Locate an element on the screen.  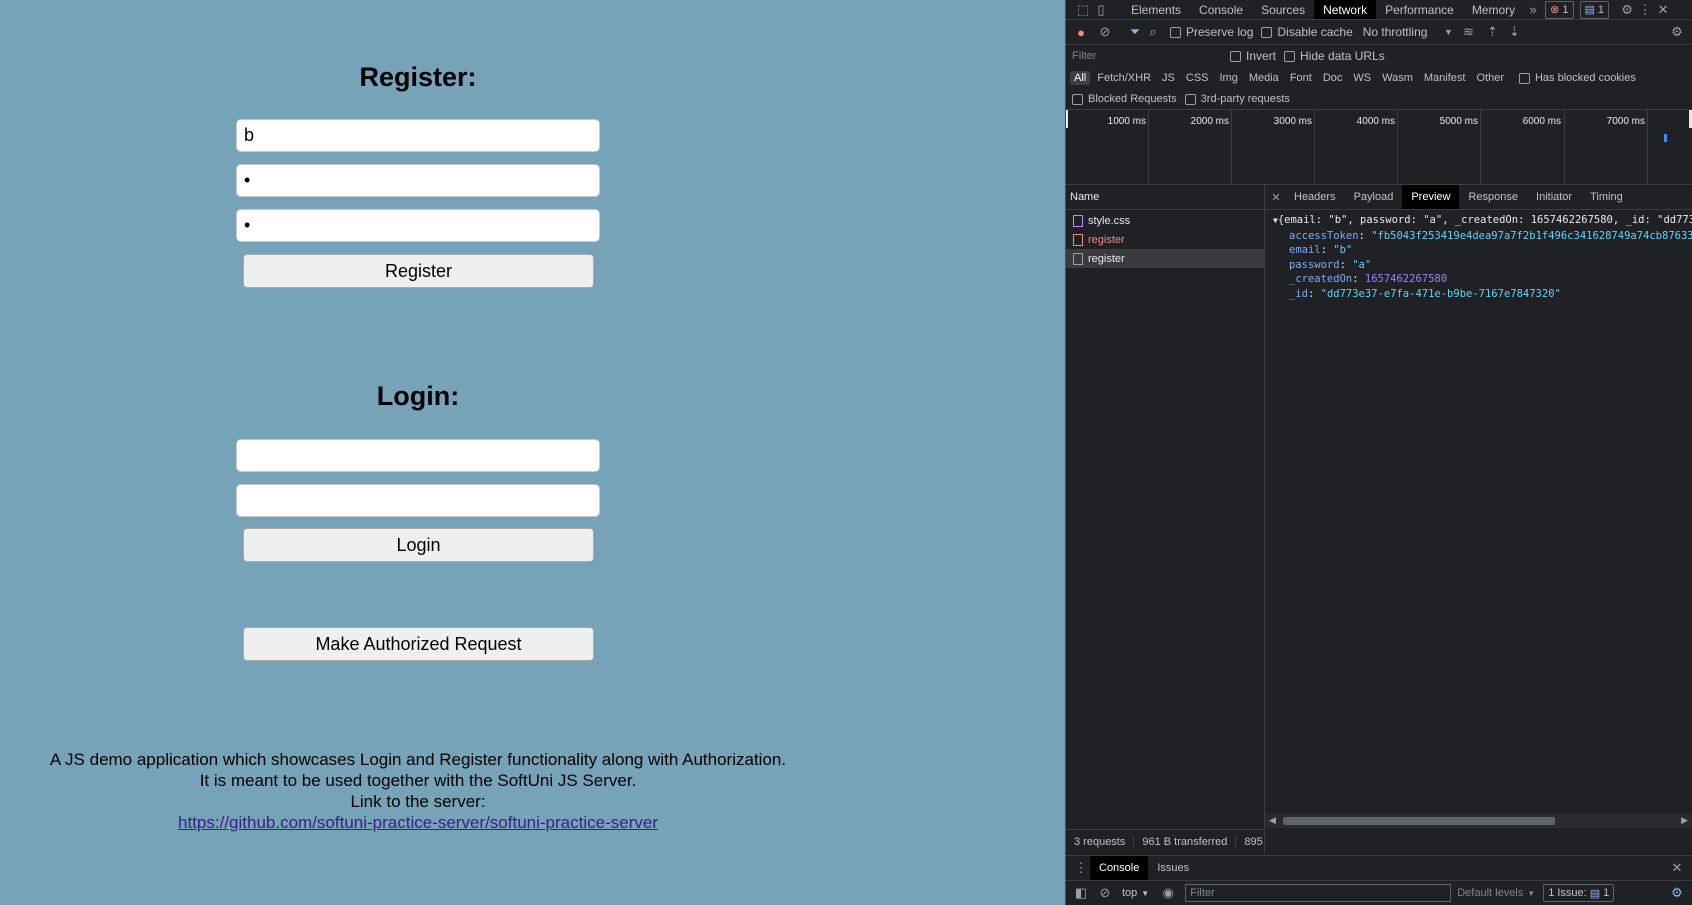
throttling-select: No throttling is located at coordinates (1395, 32).